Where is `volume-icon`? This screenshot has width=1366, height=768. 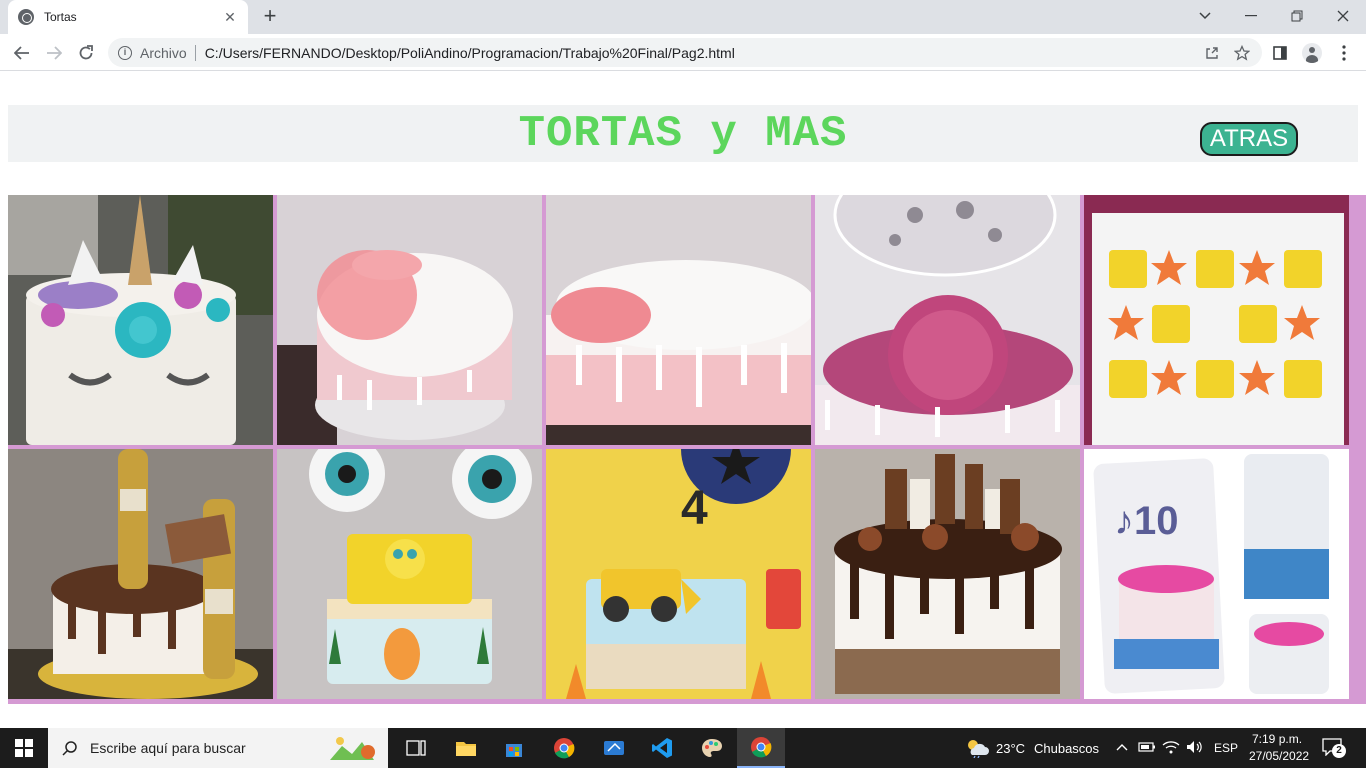
volume-icon is located at coordinates (1195, 747).